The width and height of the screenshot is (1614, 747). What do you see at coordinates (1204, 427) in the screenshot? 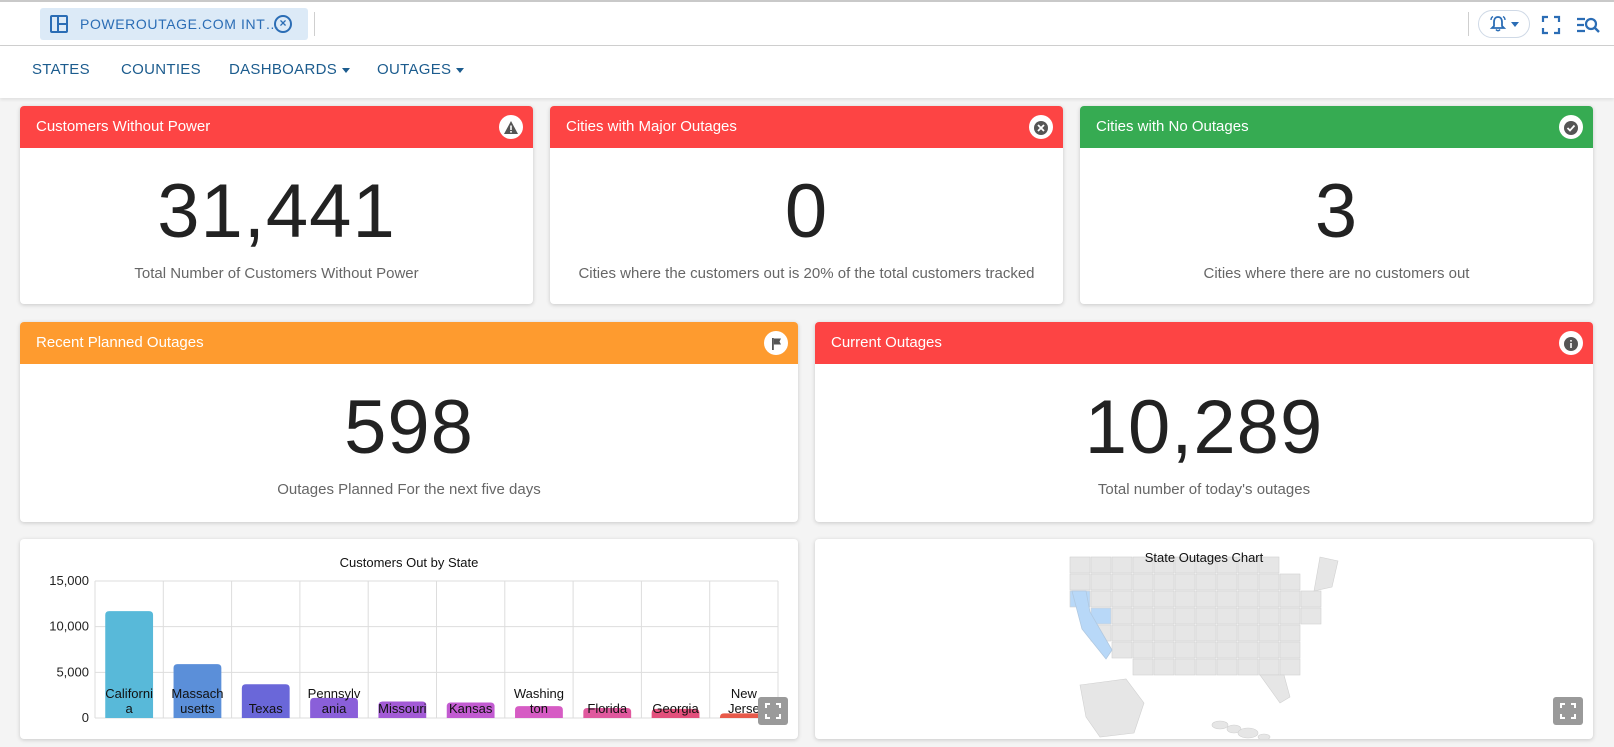
I see `card-value: 10,289` at bounding box center [1204, 427].